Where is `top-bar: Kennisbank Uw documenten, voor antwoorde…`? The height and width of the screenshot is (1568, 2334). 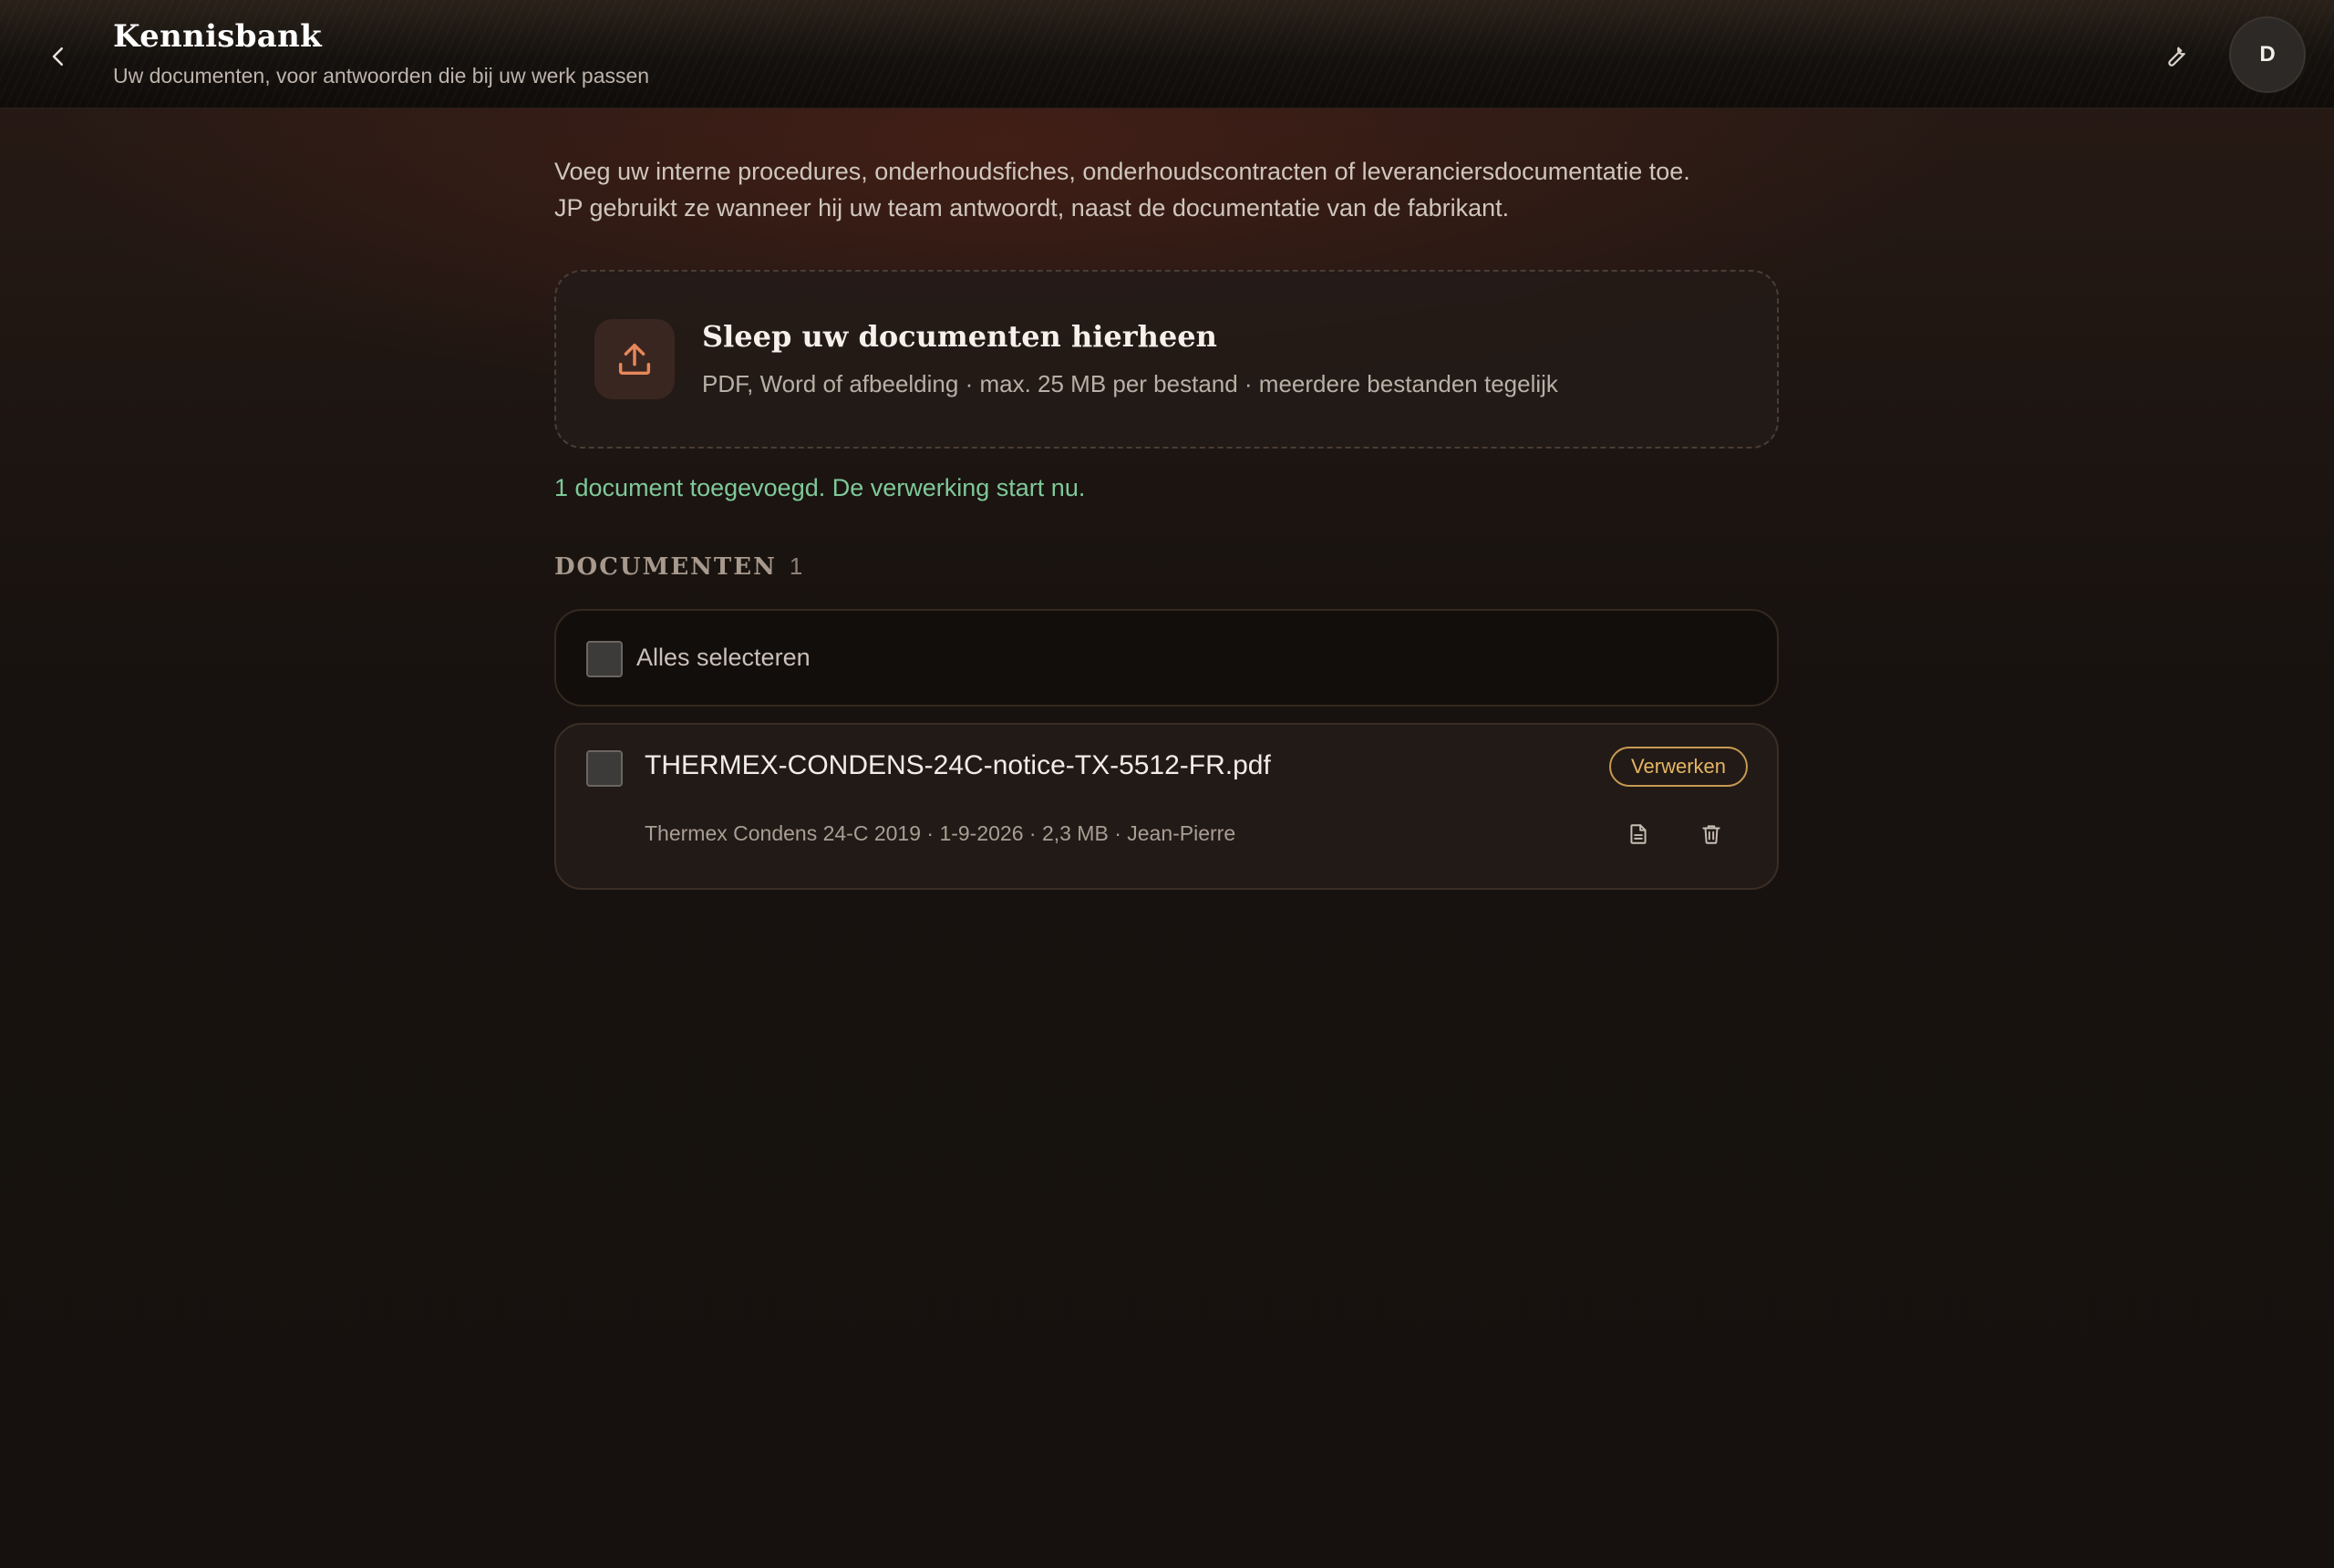 top-bar: Kennisbank Uw documenten, voor antwoorde… is located at coordinates (1167, 54).